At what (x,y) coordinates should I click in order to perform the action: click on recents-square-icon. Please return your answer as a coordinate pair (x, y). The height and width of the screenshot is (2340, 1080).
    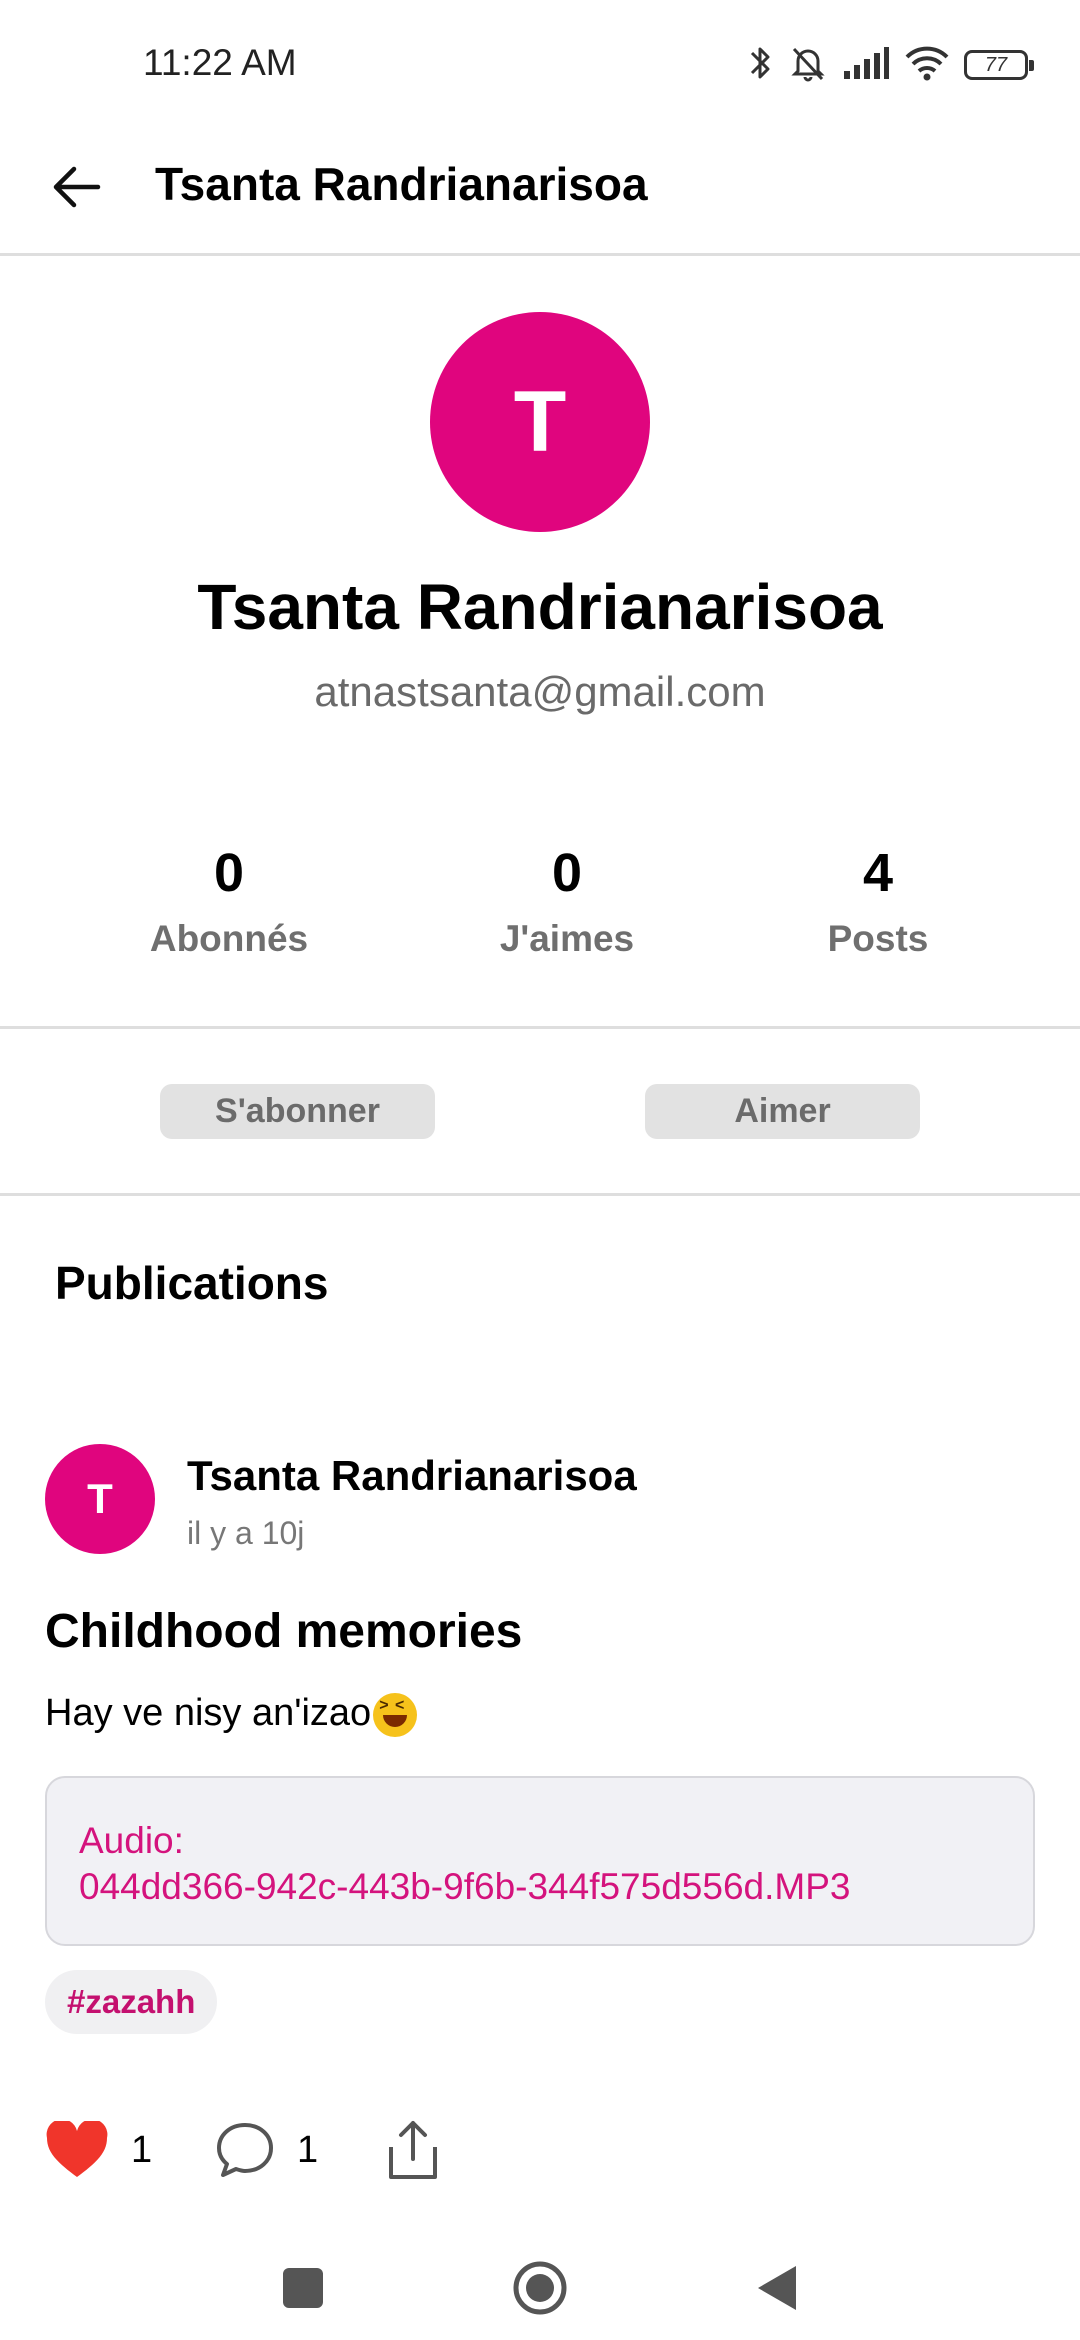
    Looking at the image, I should click on (303, 2288).